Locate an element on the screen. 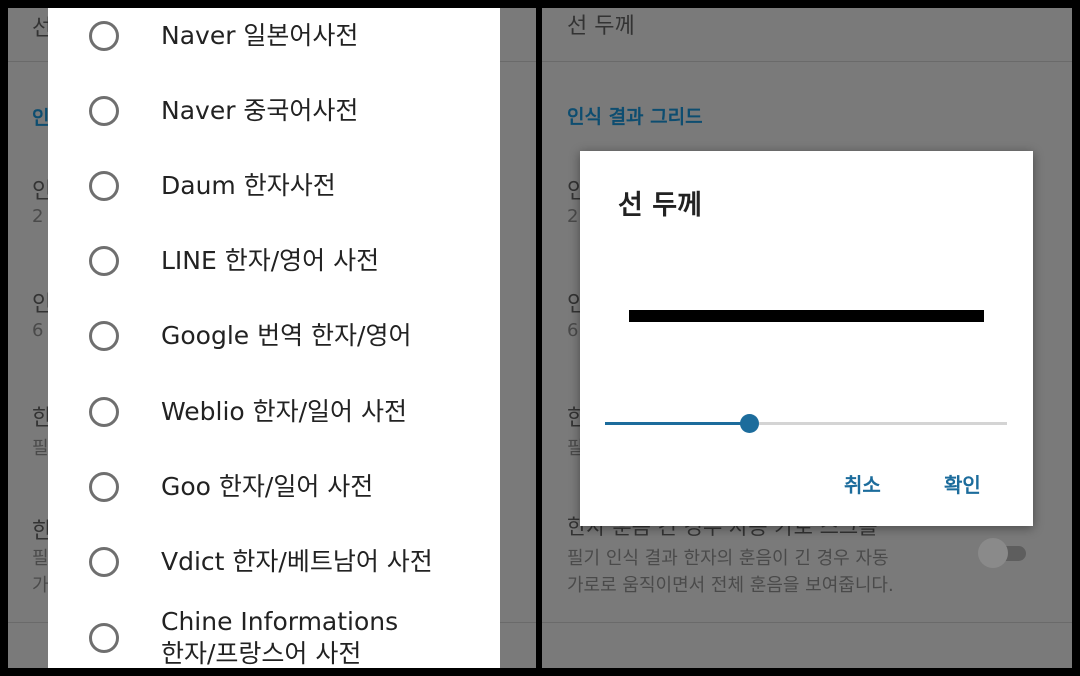  radio-option-label: LINE 한자/영어 사전 is located at coordinates (270, 260).